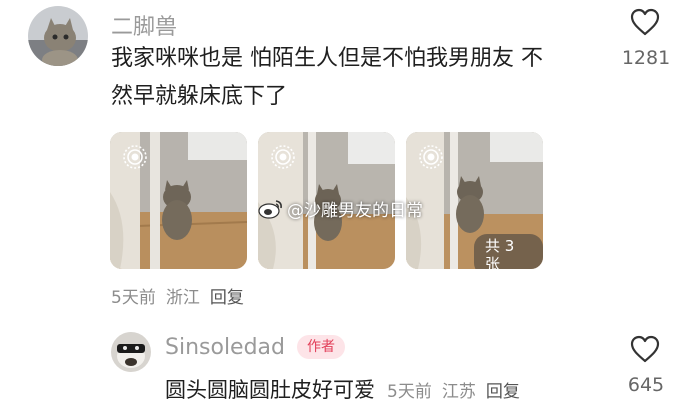  I want to click on comment-text-line-1: 我家咪咪也是 怕陌生人但是不怕我男朋友 不, so click(327, 58).